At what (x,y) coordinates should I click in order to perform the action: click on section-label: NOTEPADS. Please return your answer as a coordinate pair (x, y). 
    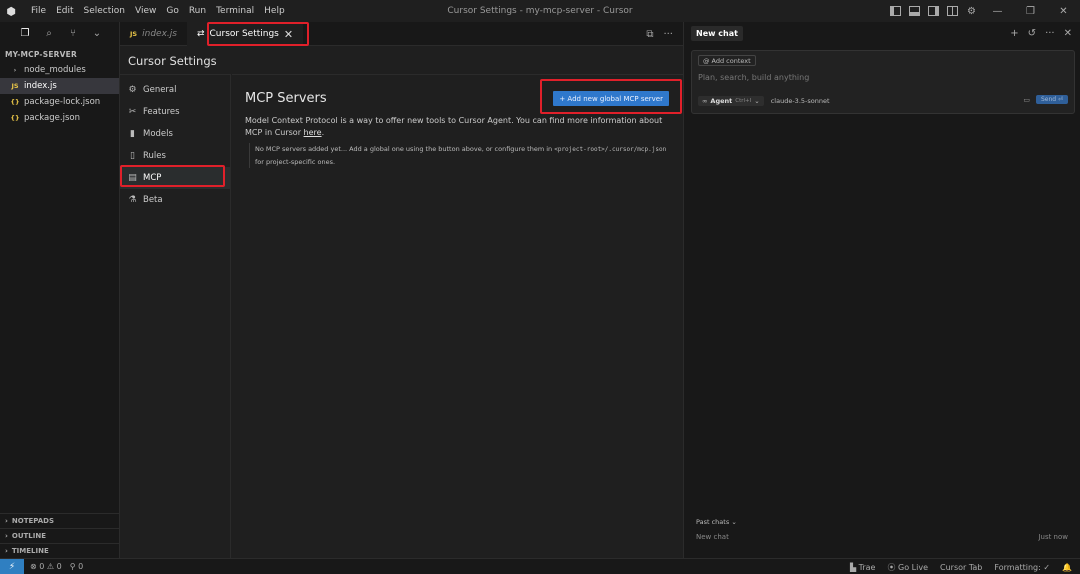
    Looking at the image, I should click on (33, 521).